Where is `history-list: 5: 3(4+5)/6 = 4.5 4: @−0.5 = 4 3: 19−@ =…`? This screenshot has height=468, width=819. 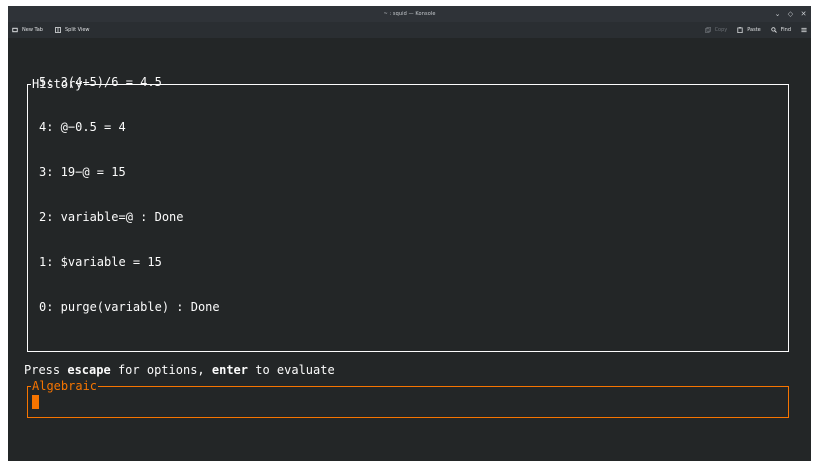
history-list: 5: 3(4+5)/6 = 4.5 4: @−0.5 = 4 3: 19−@ =… is located at coordinates (129, 195).